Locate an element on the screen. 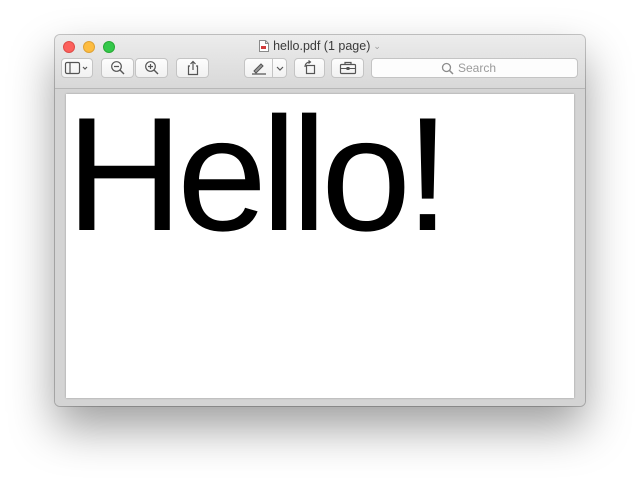 Image resolution: width=640 pixels, height=485 pixels. search-input is located at coordinates (474, 68).